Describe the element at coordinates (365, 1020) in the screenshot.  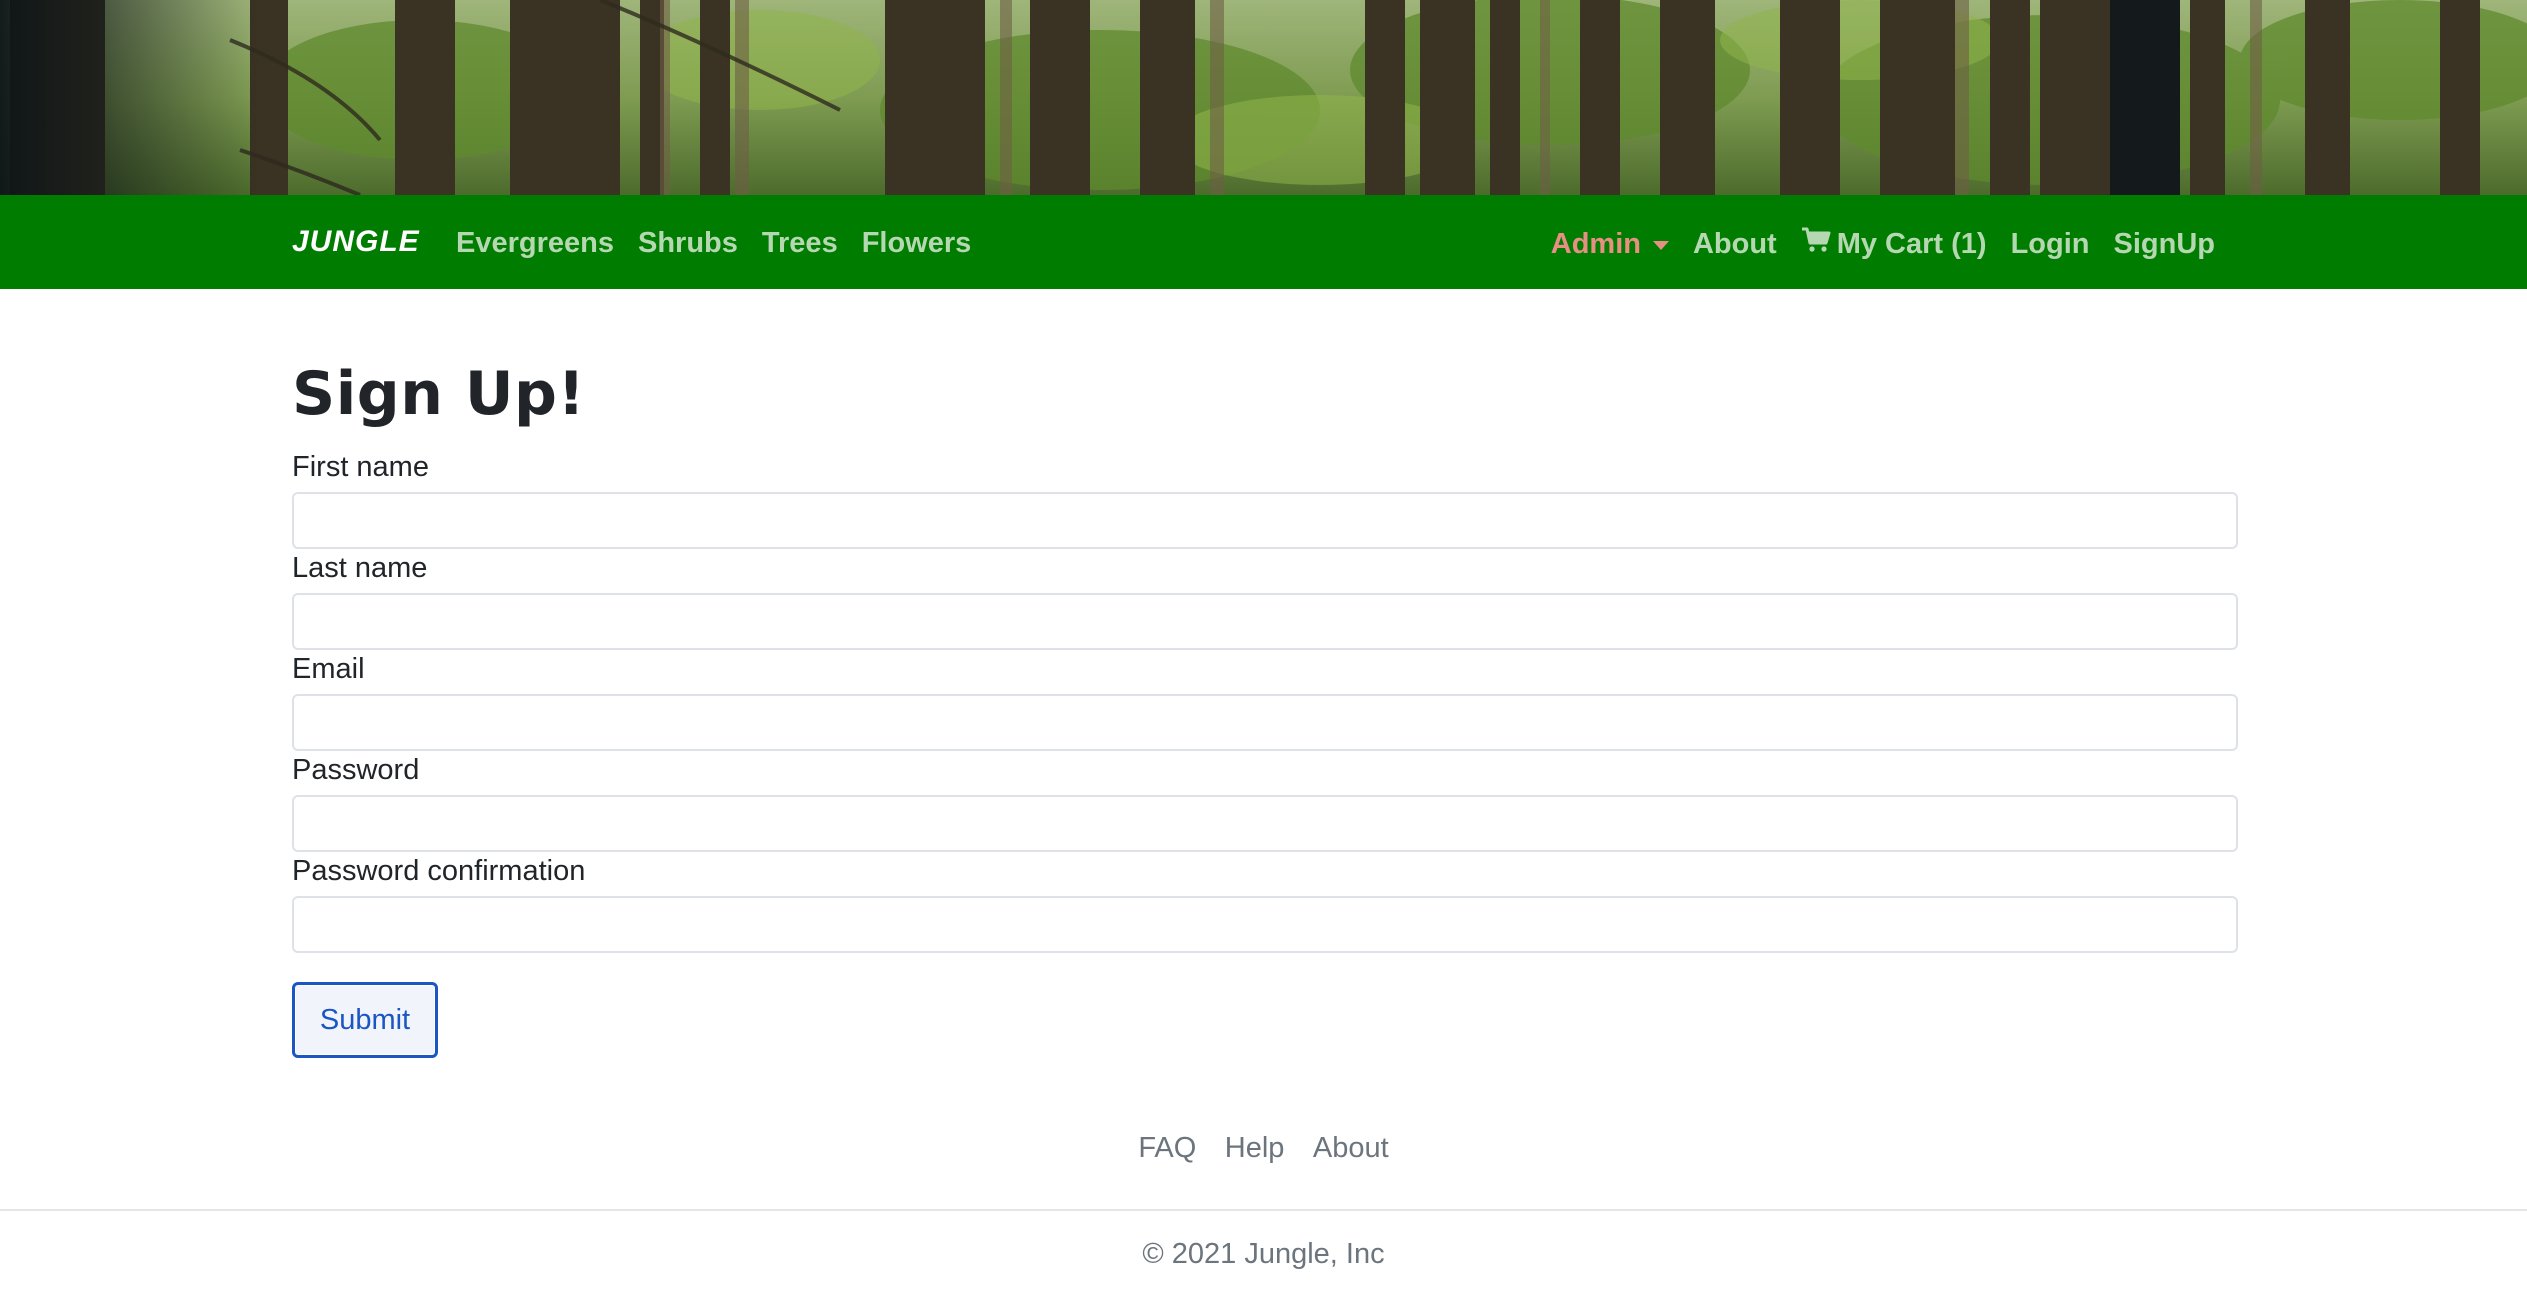
I see `submit-button: Submit` at that location.